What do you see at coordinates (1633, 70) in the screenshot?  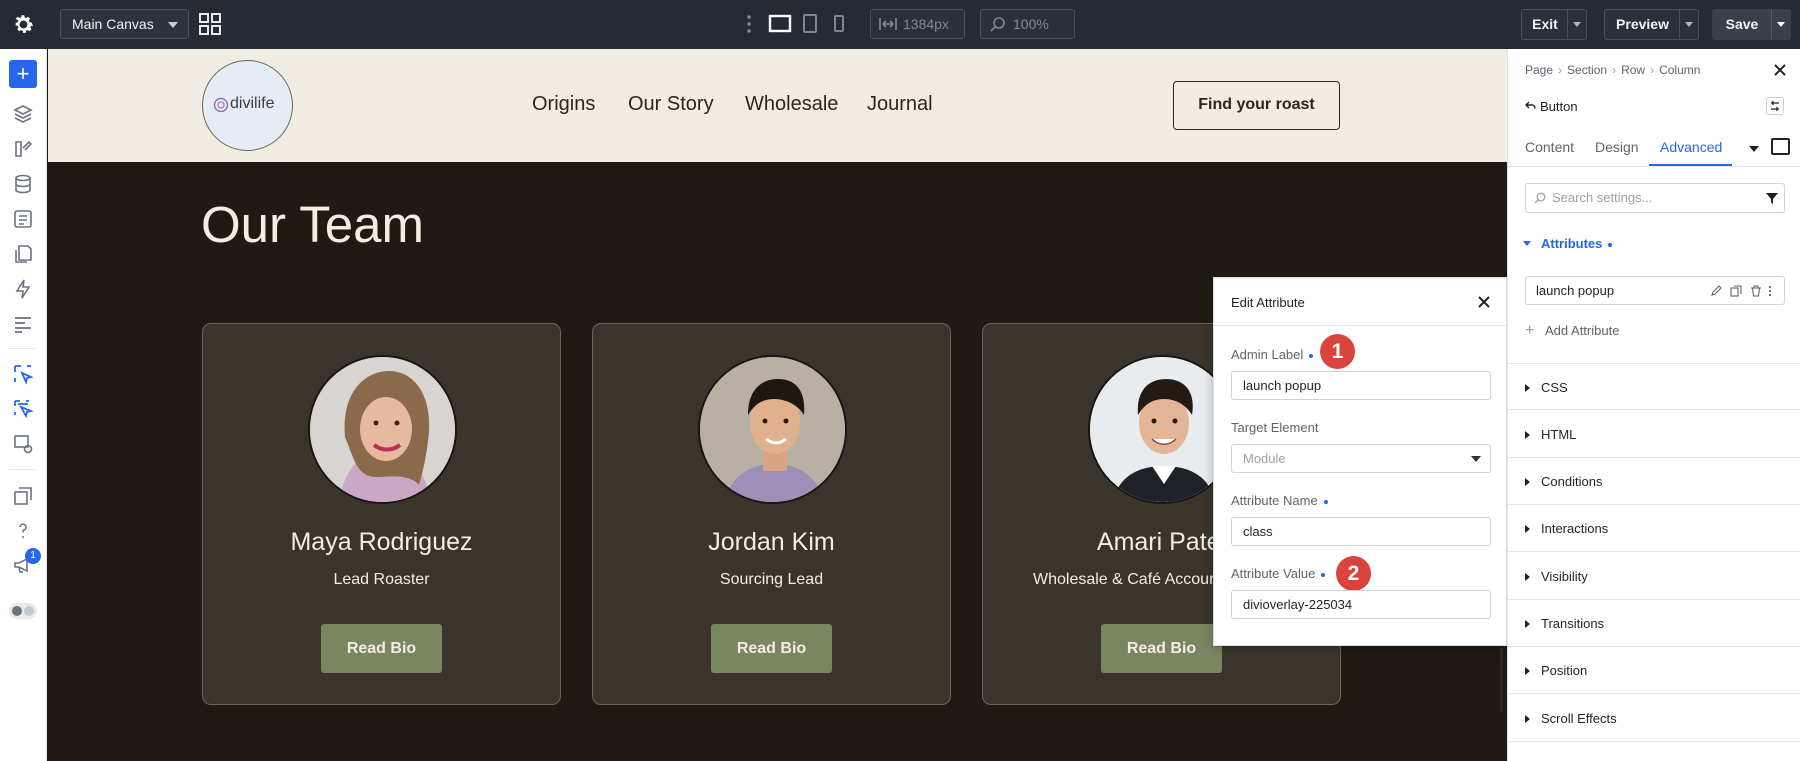 I see `breadcrumb-row: Row` at bounding box center [1633, 70].